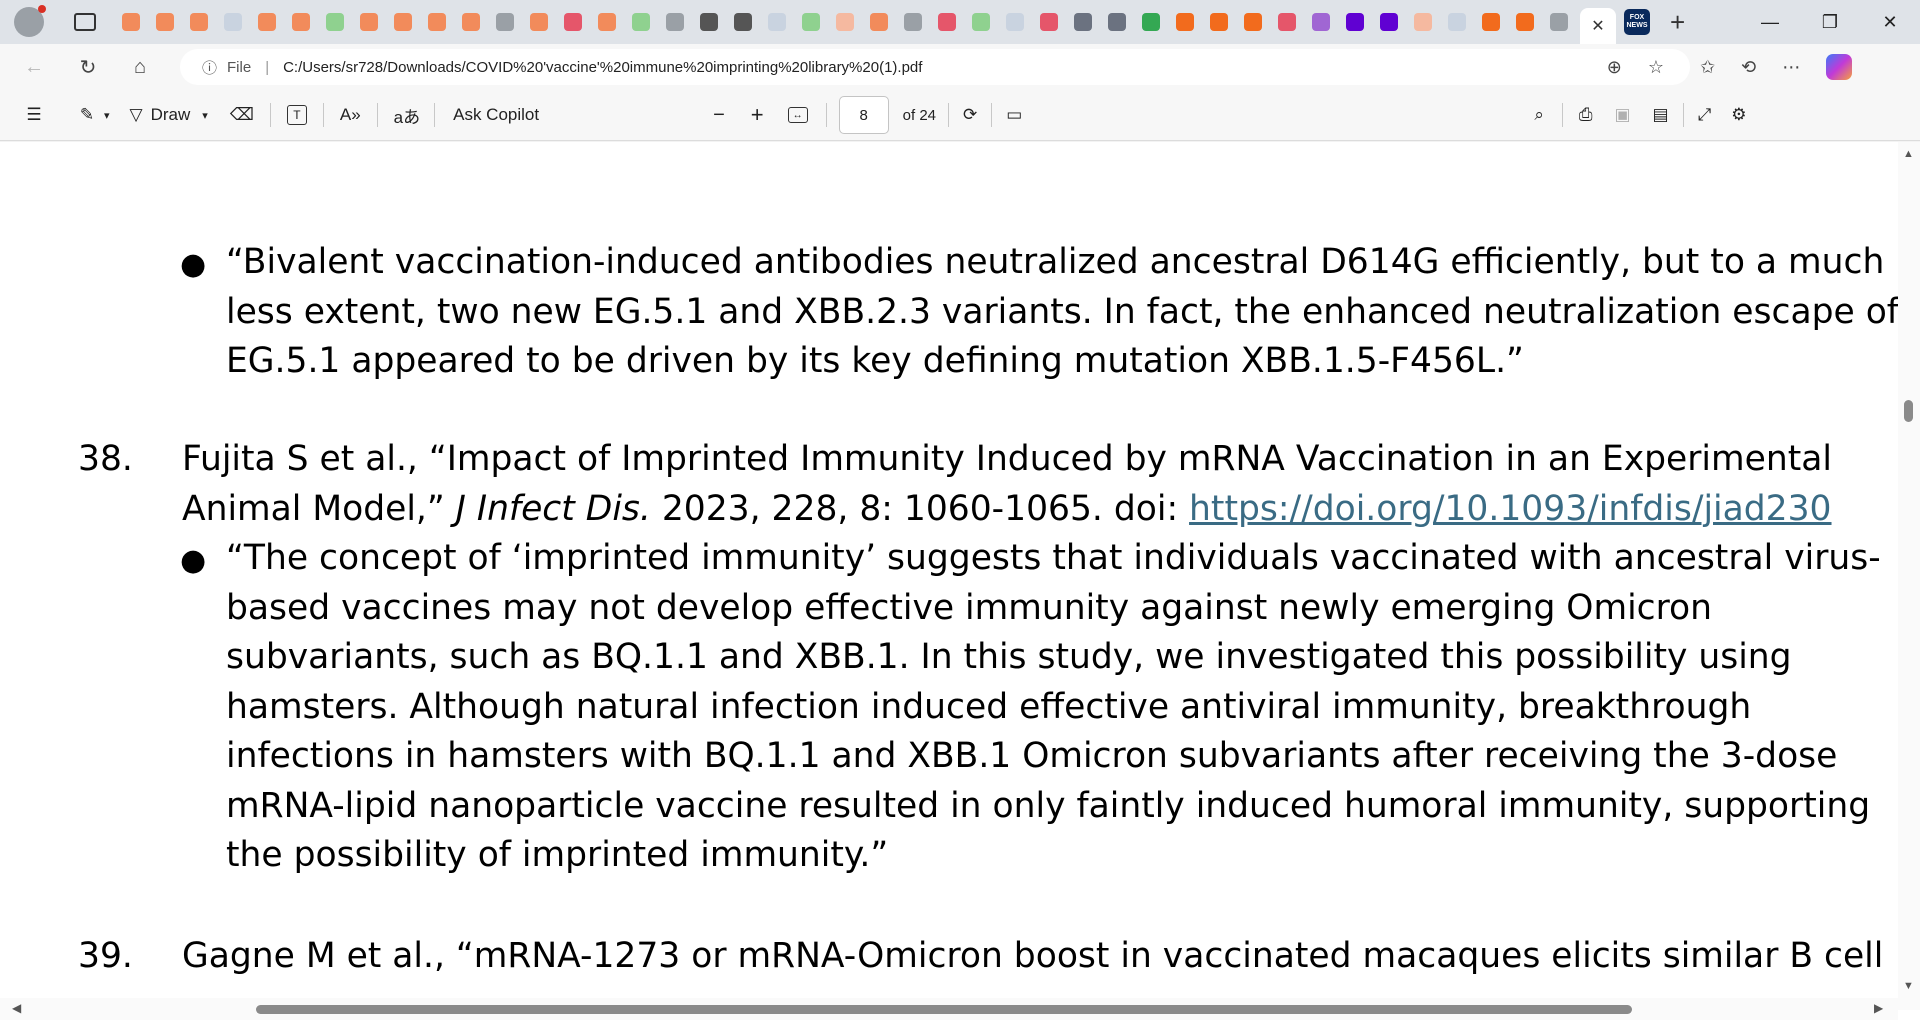  I want to click on fit-page-icon: ↔, so click(797, 115).